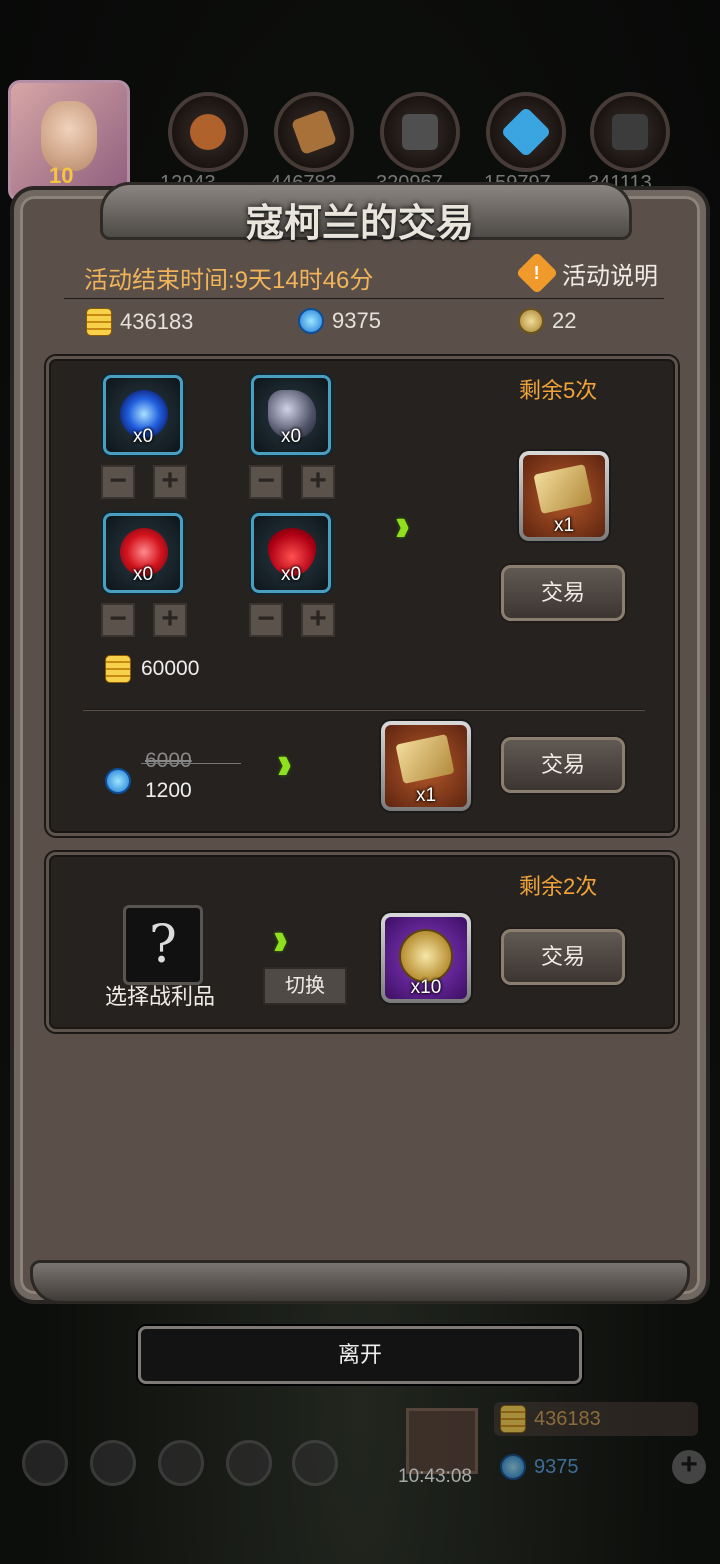 The image size is (720, 1564). What do you see at coordinates (558, 390) in the screenshot?
I see `remaining-trades-1: 剩余5次` at bounding box center [558, 390].